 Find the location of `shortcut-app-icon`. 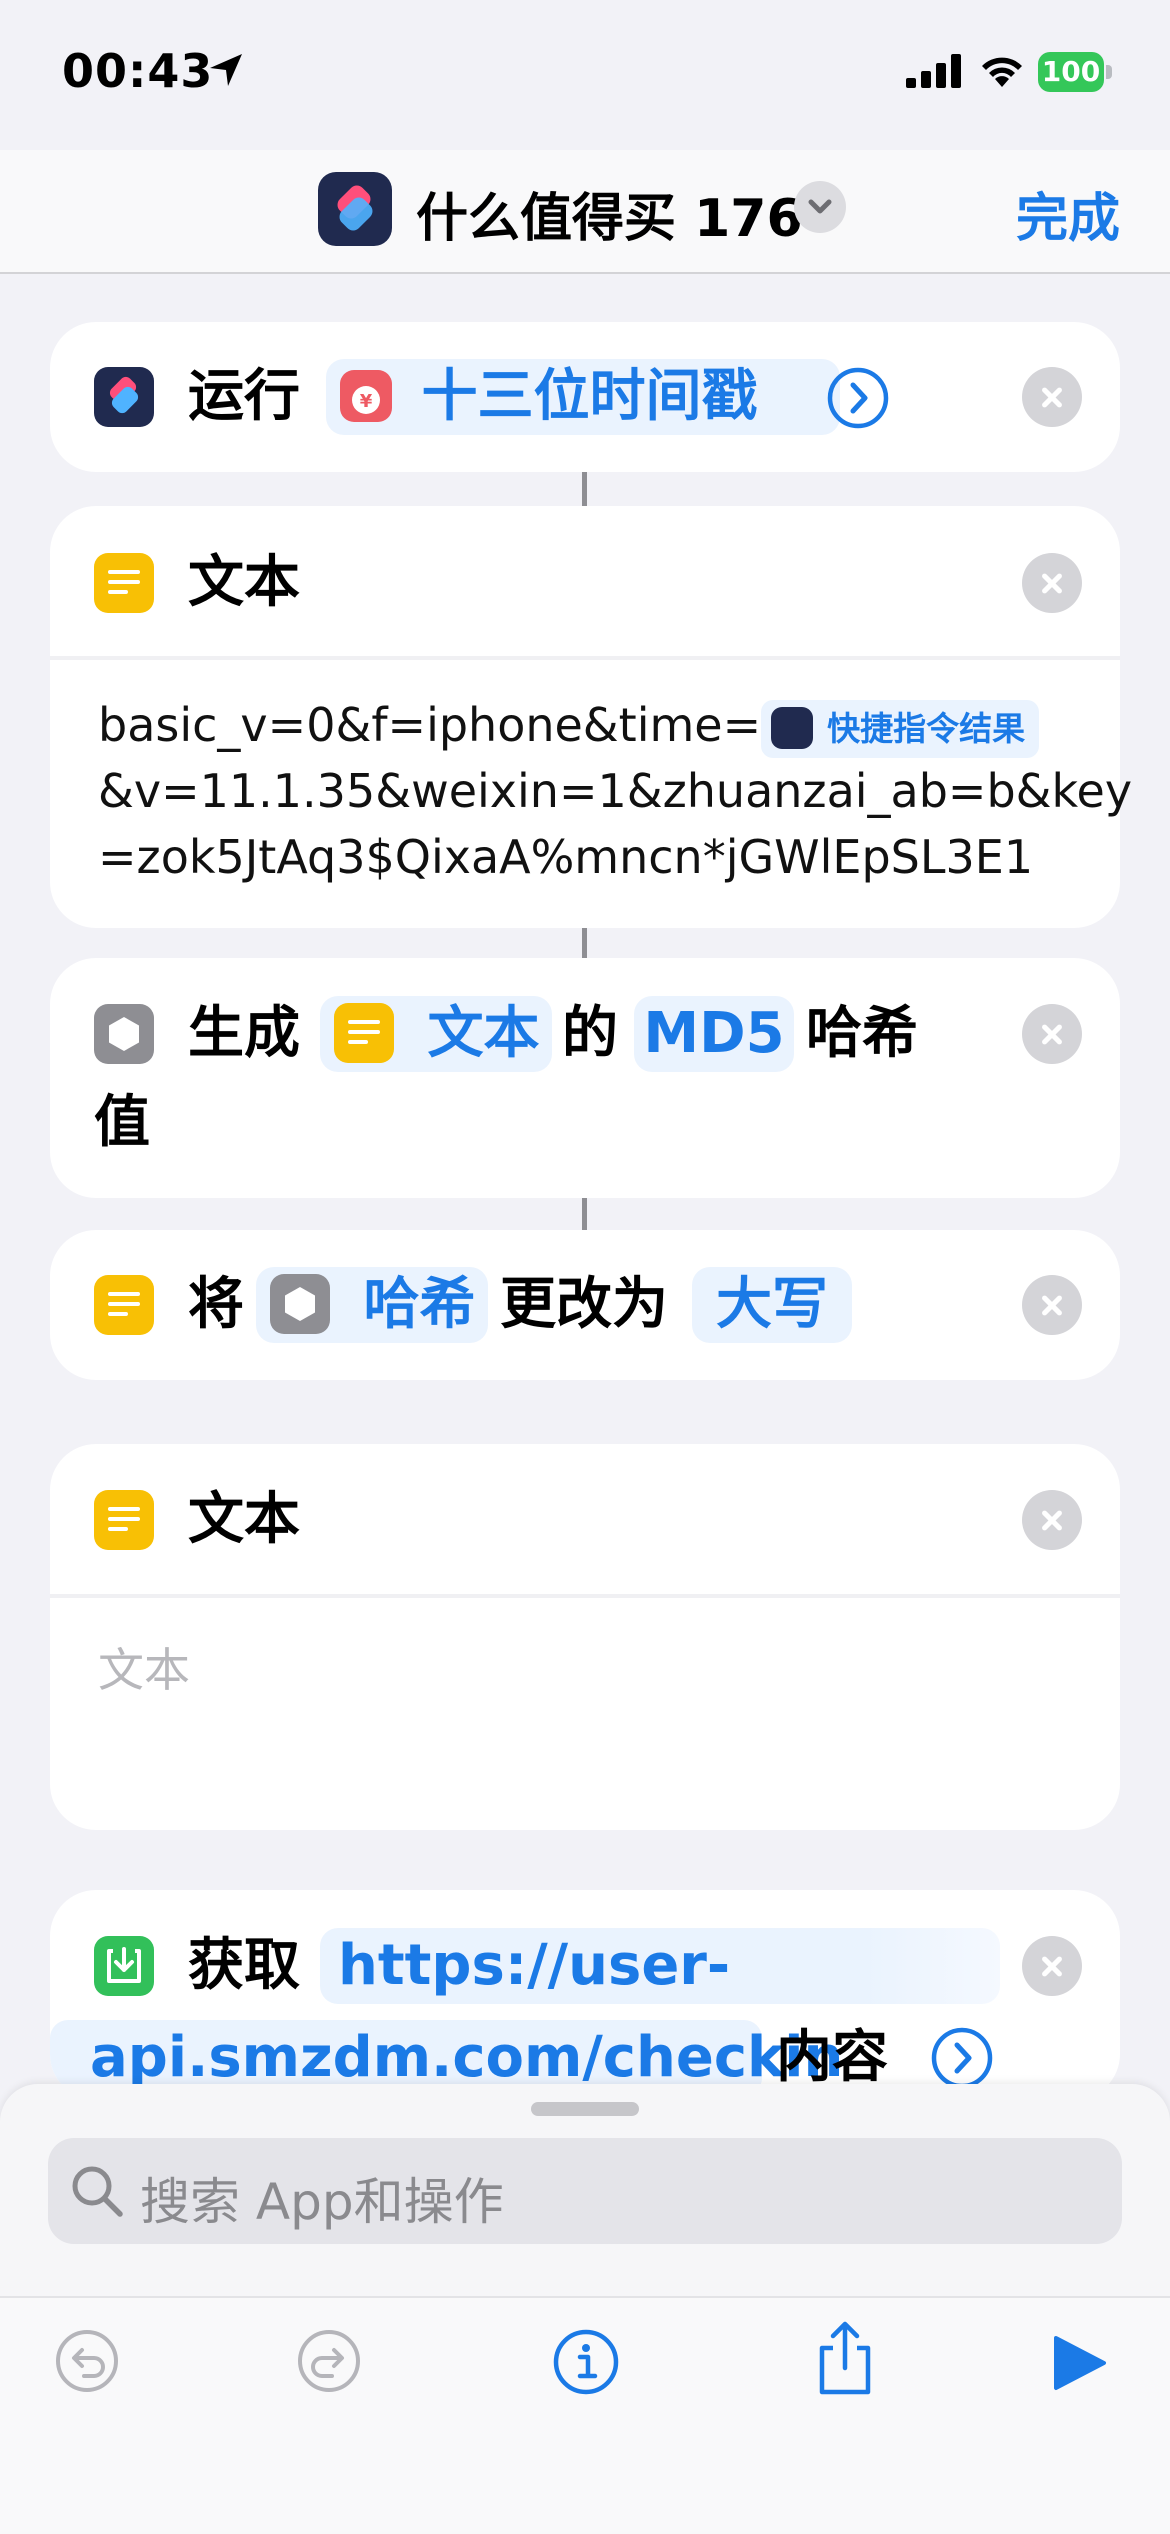

shortcut-app-icon is located at coordinates (355, 209).